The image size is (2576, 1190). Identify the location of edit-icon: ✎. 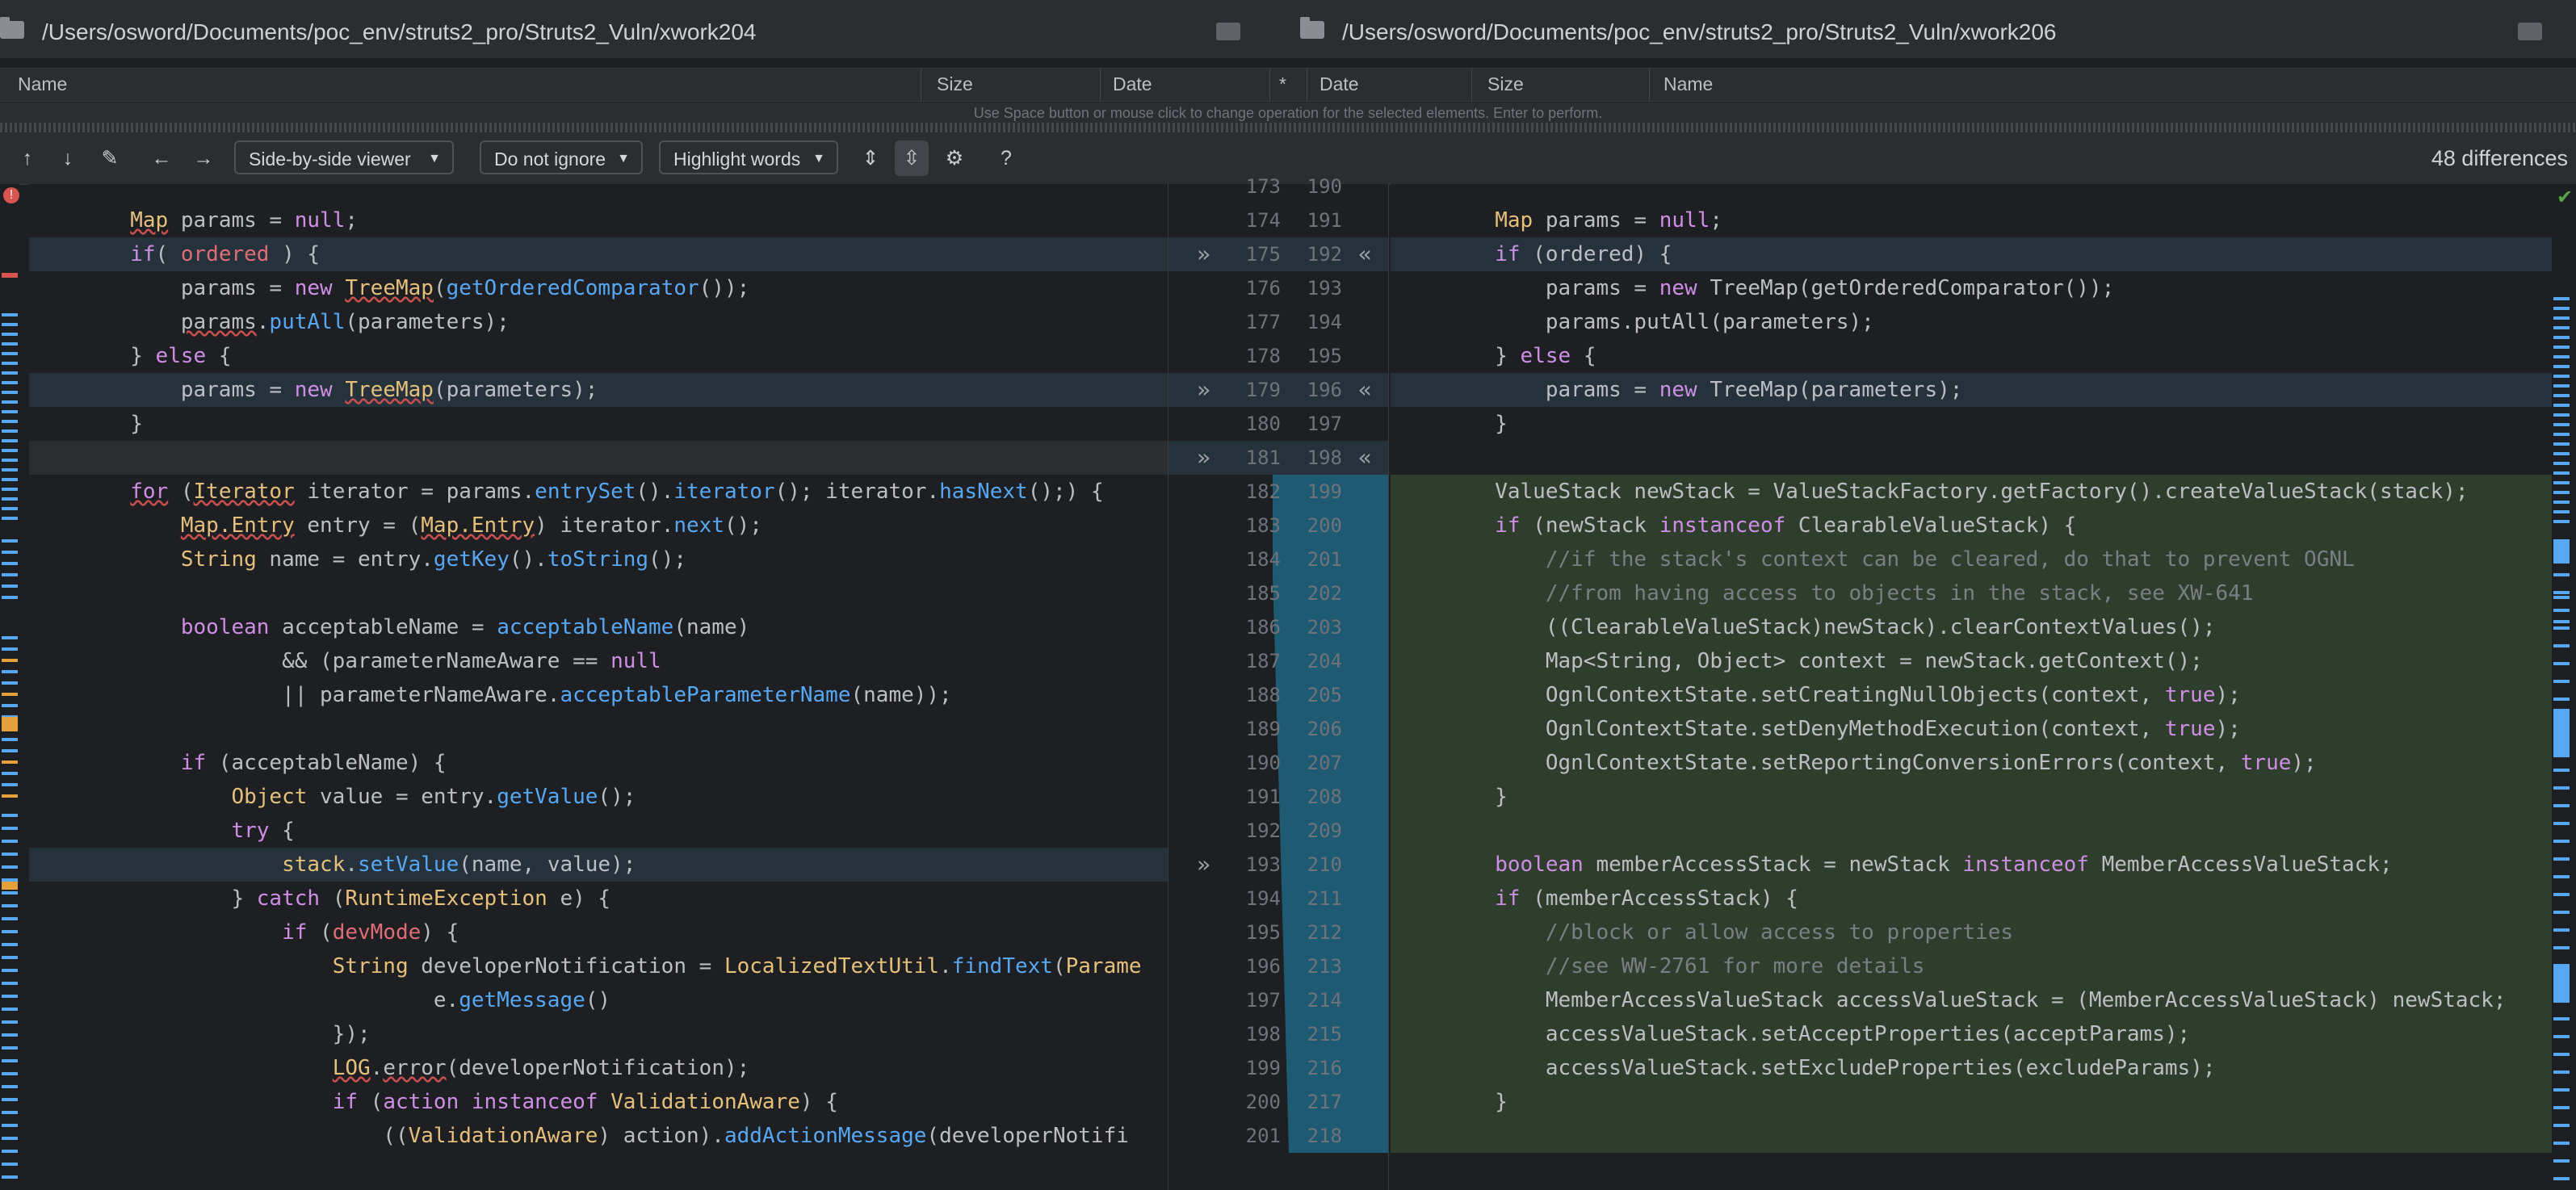
(110, 158).